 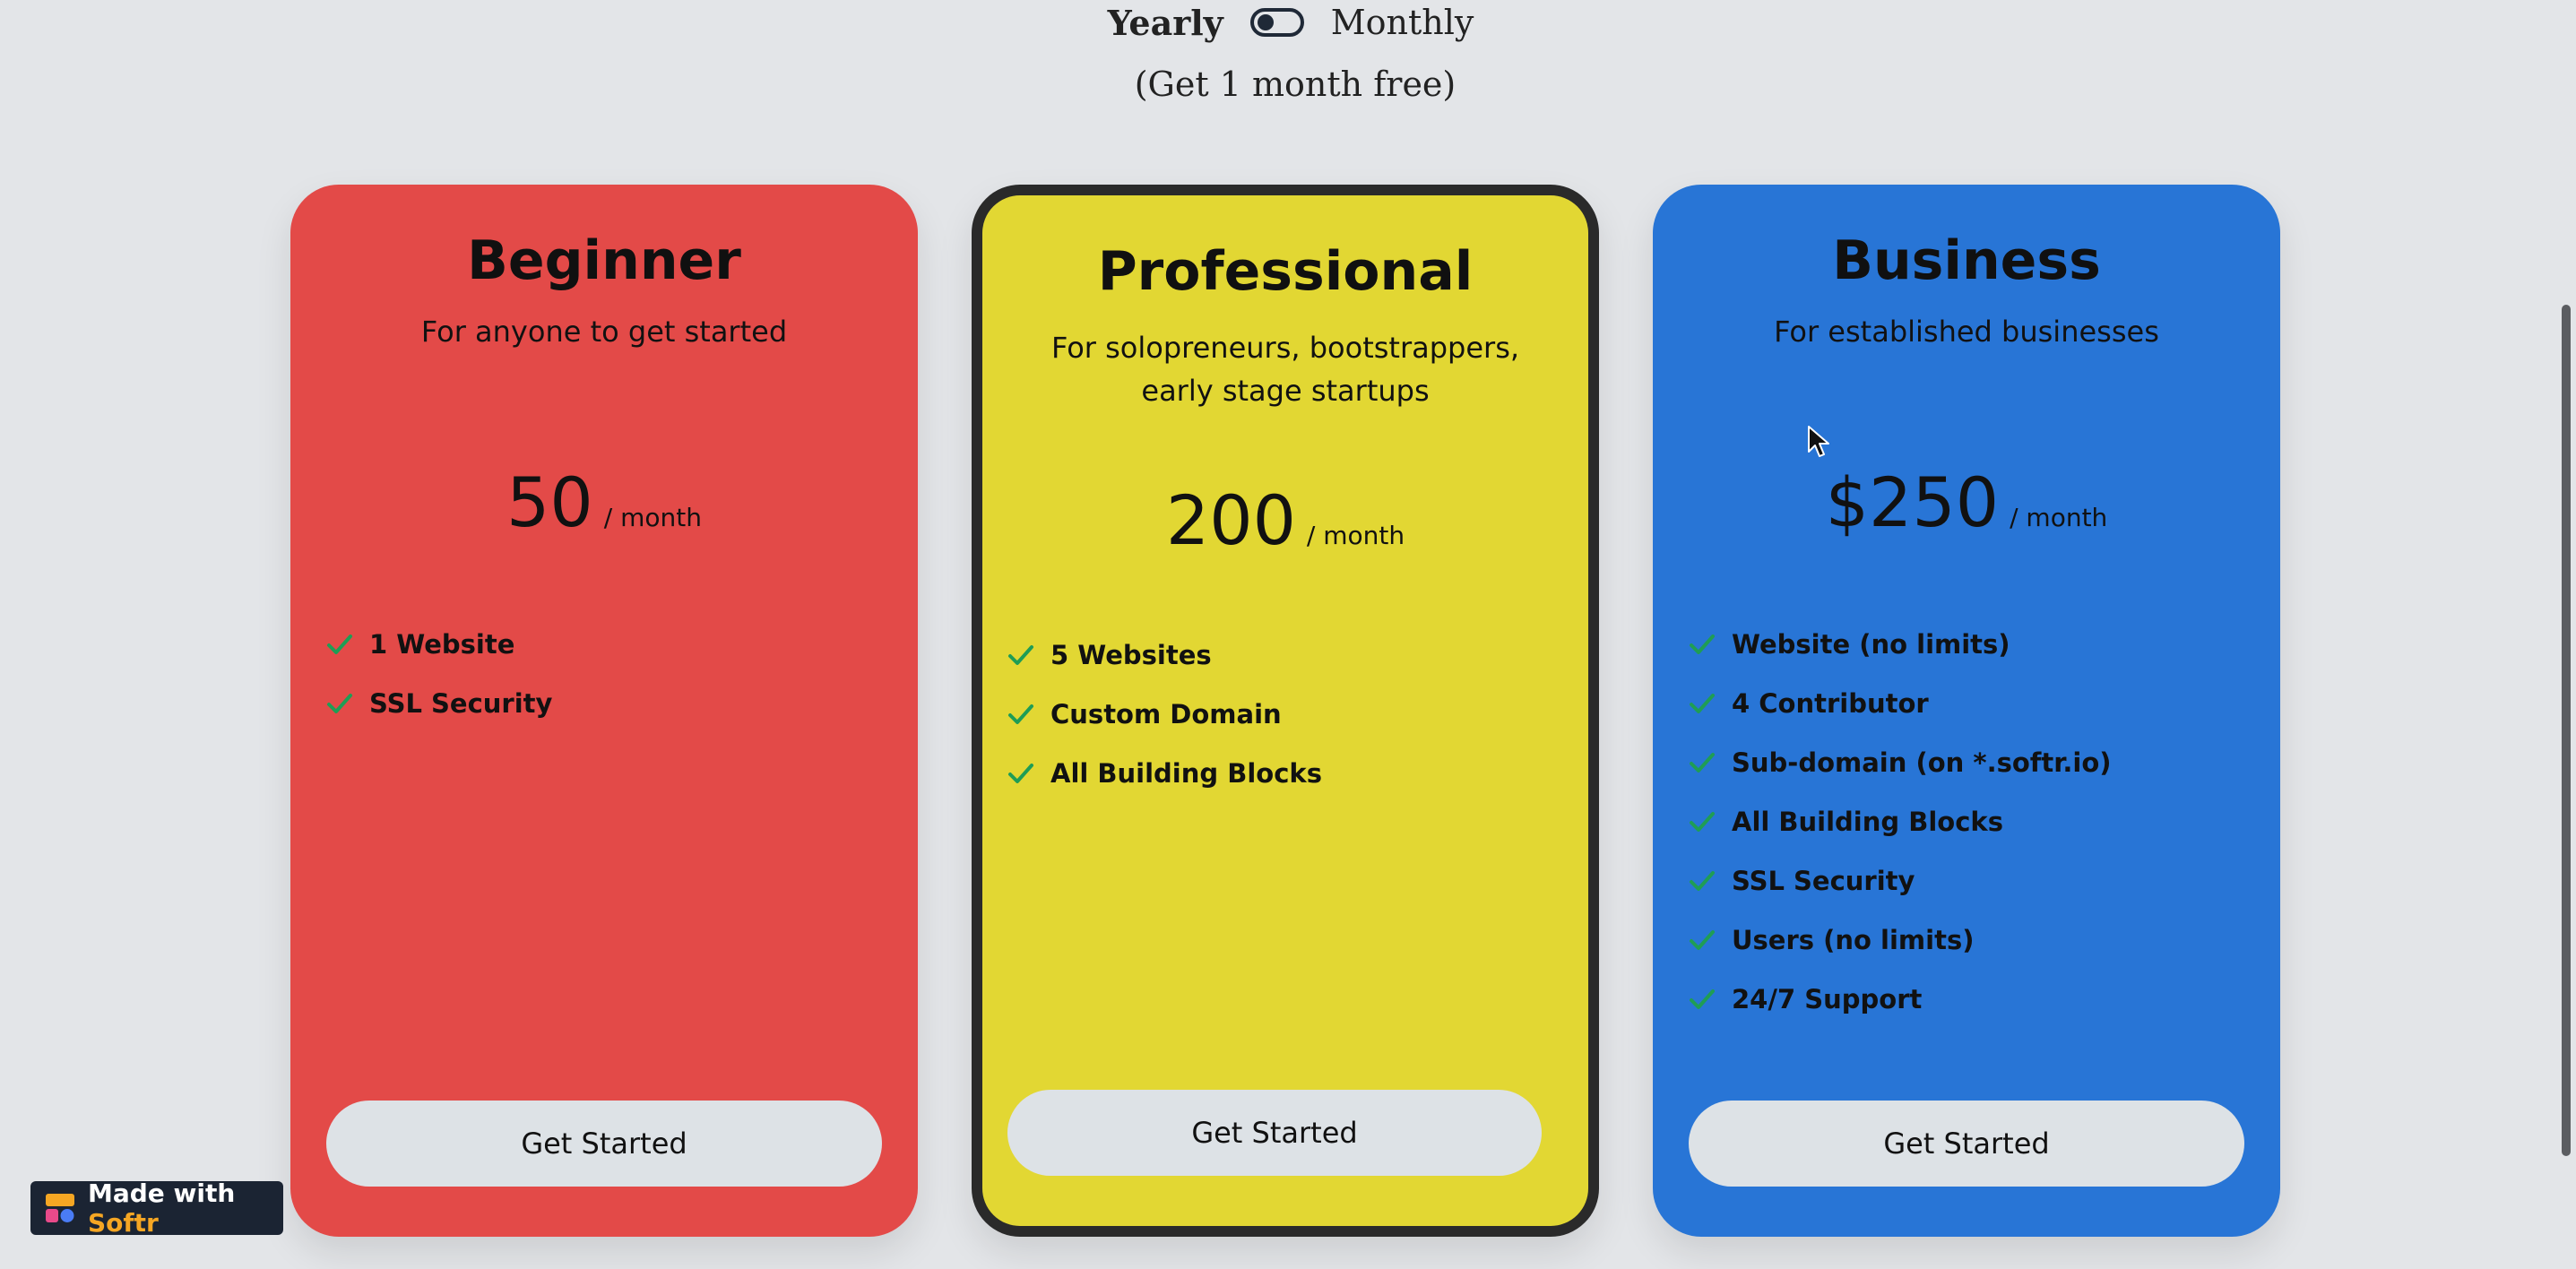 What do you see at coordinates (442, 644) in the screenshot?
I see `feature-text: 1 Website` at bounding box center [442, 644].